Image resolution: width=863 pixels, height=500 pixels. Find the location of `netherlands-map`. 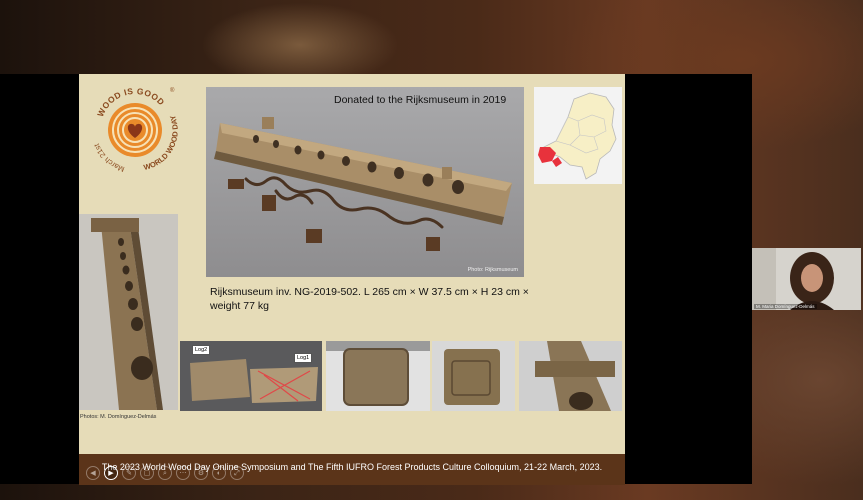

netherlands-map is located at coordinates (578, 135).